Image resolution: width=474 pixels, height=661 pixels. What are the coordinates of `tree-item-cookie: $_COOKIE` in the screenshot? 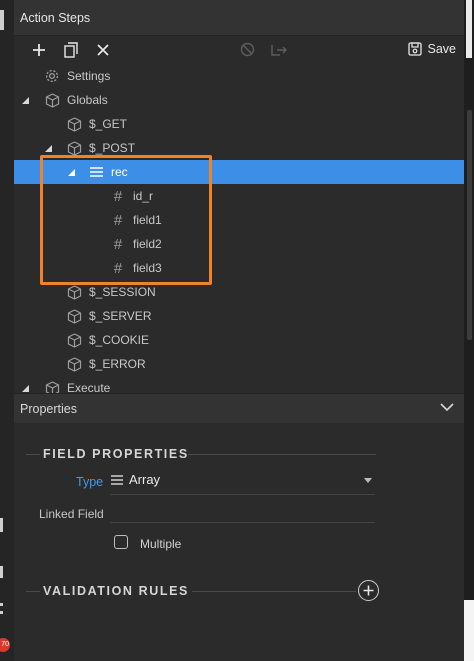 It's located at (239, 340).